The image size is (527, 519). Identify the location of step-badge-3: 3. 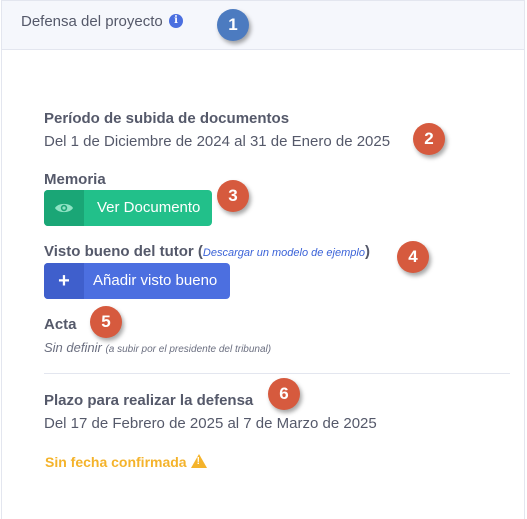
(233, 196).